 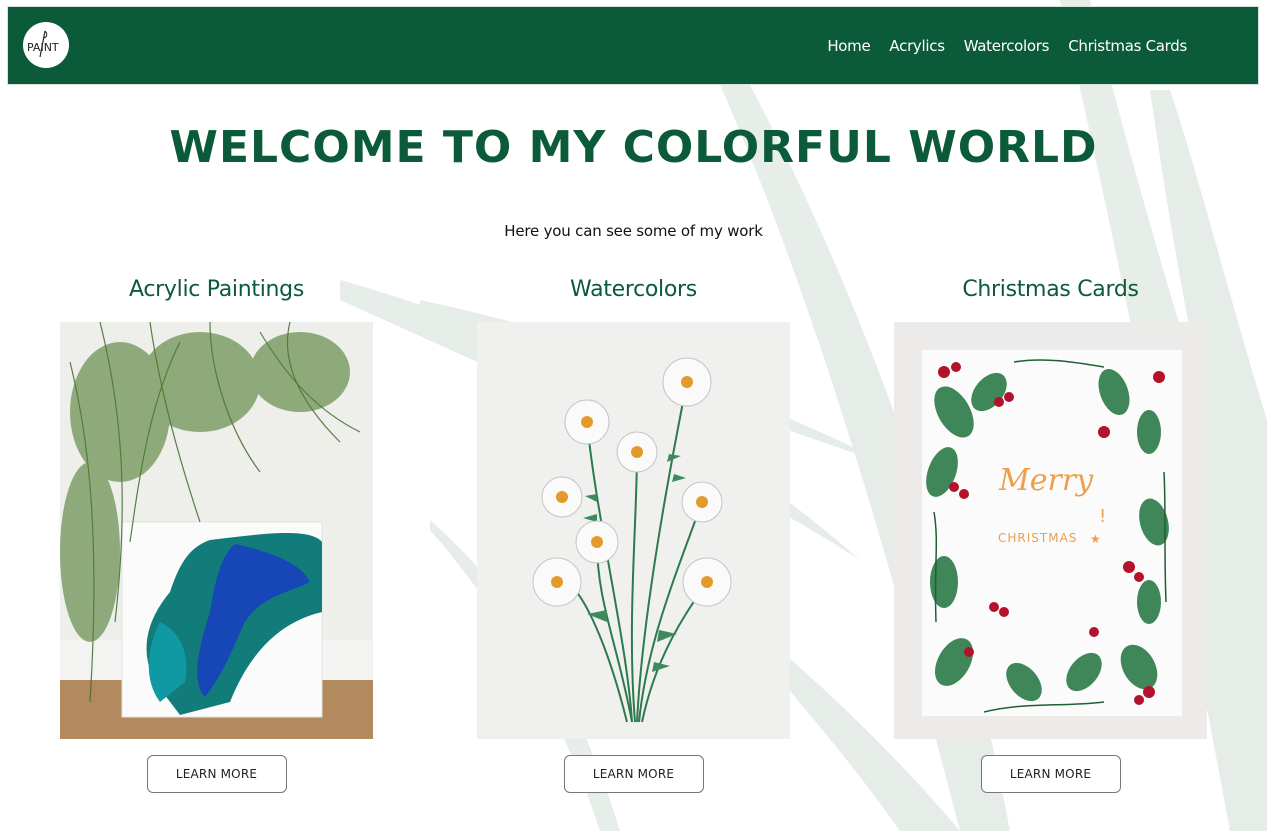 What do you see at coordinates (1037, 538) in the screenshot?
I see `card-christmas-text: CHRISTMAS` at bounding box center [1037, 538].